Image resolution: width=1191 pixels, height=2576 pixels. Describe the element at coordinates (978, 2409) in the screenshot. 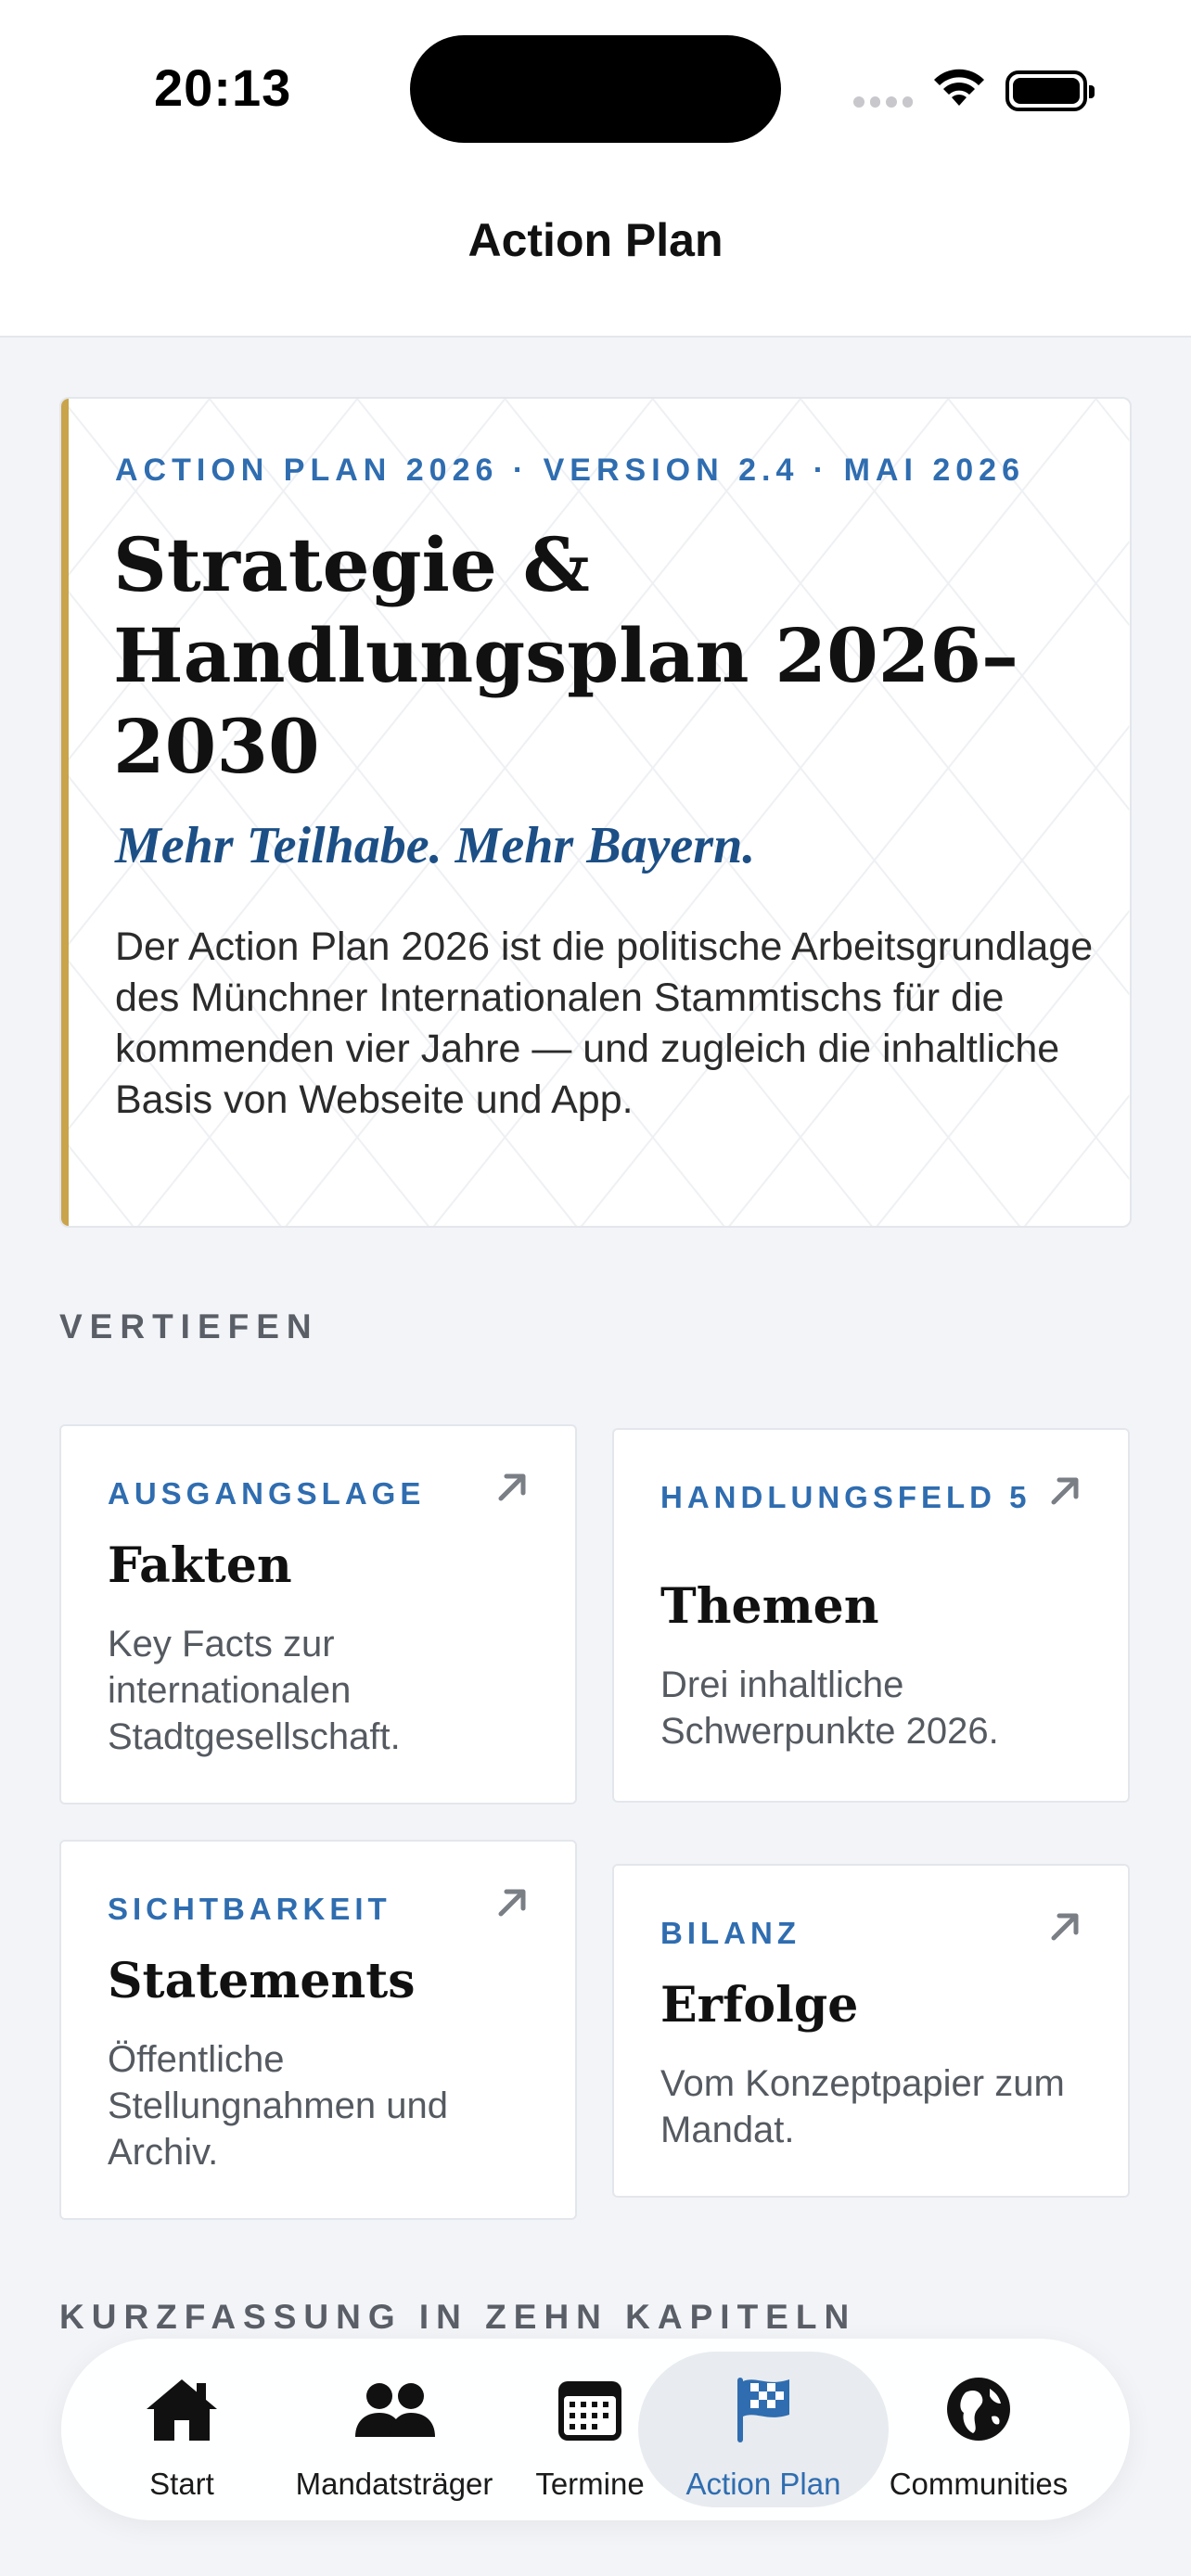

I see `globe-icon` at that location.